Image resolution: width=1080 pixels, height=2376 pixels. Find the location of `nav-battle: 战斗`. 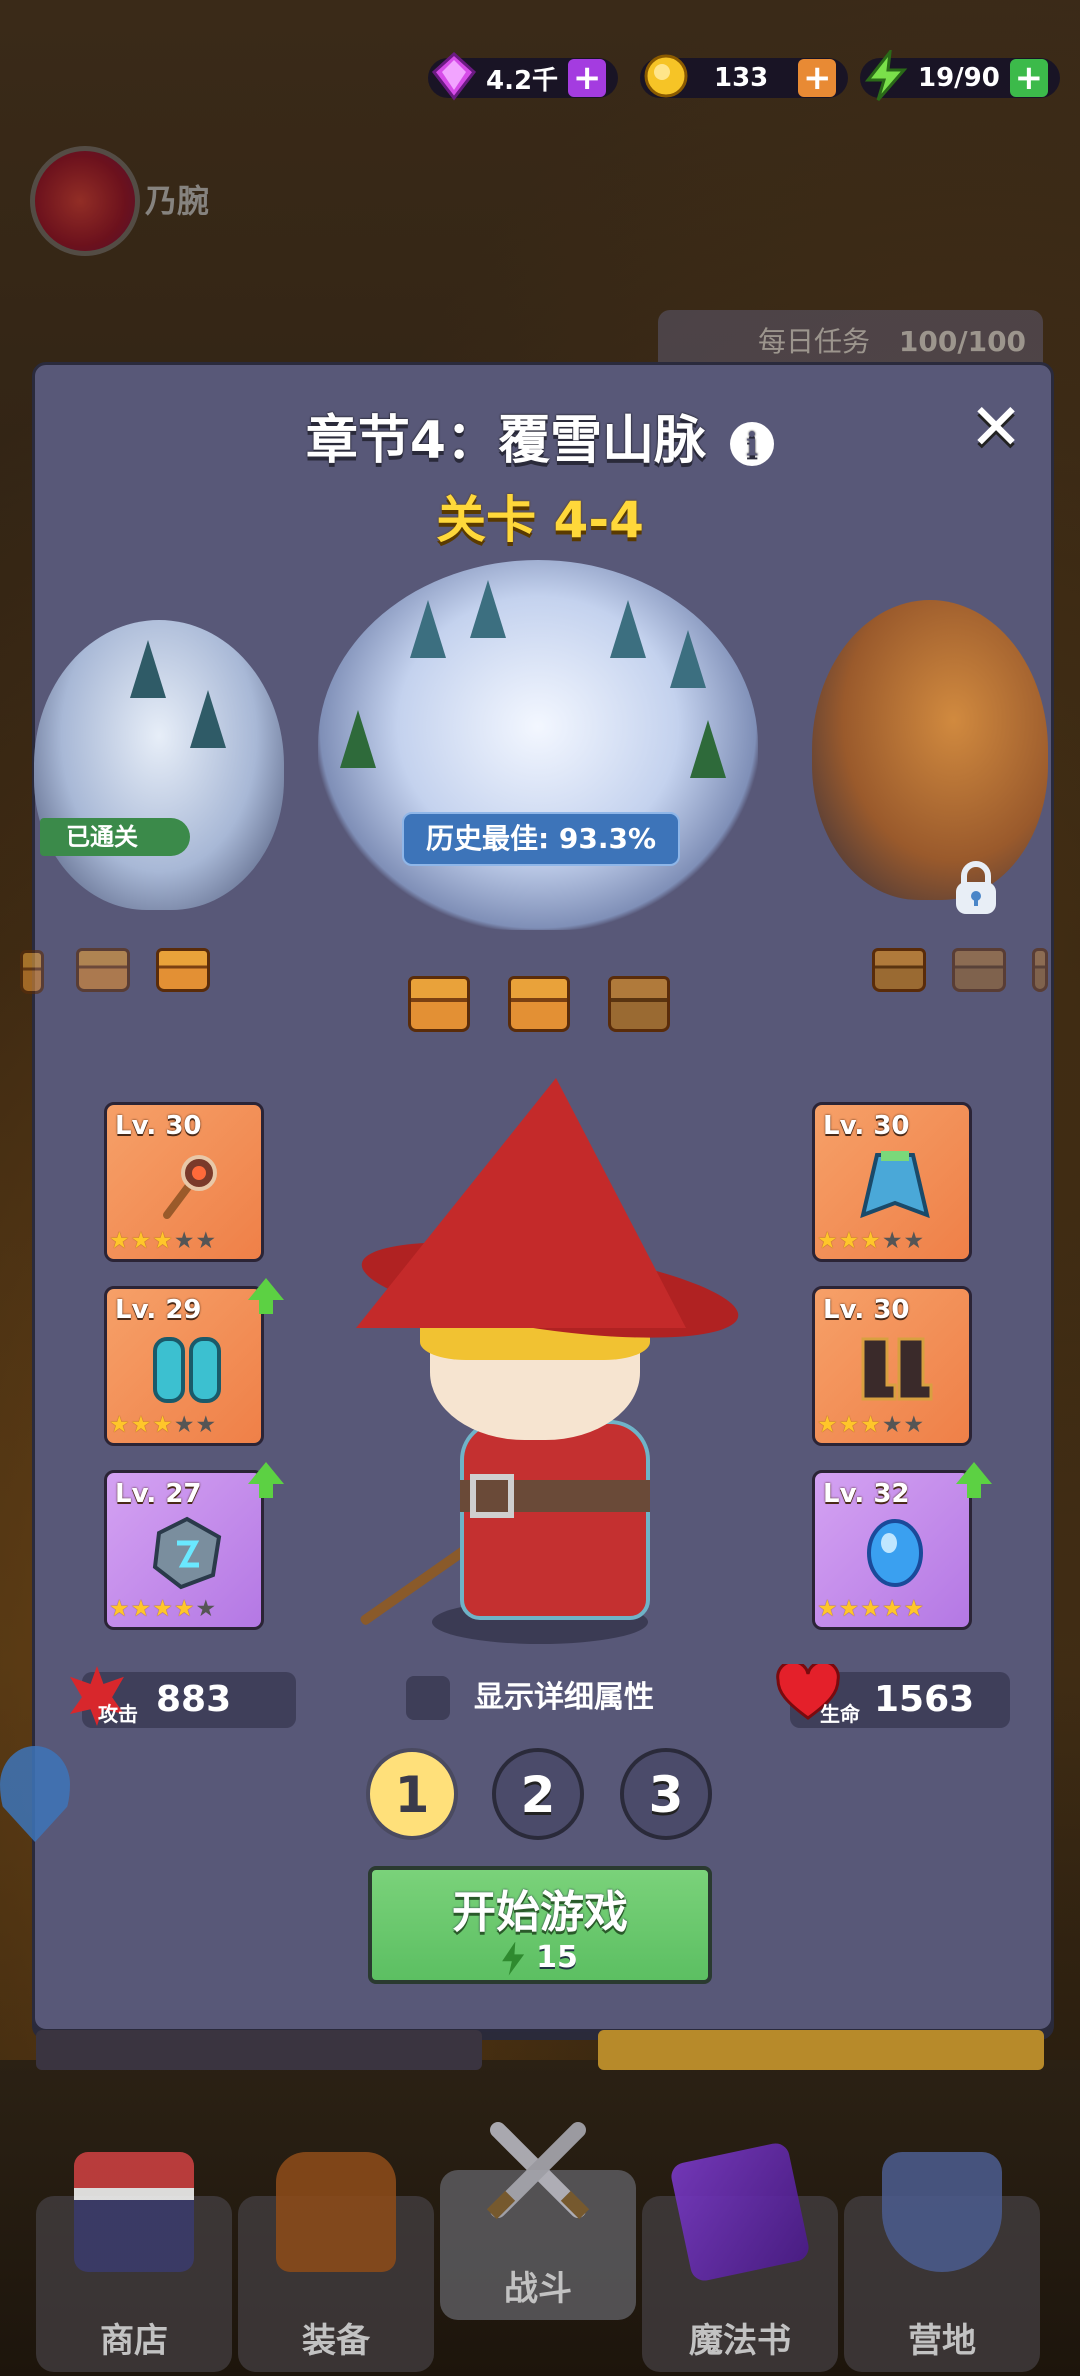

nav-battle: 战斗 is located at coordinates (538, 2221).